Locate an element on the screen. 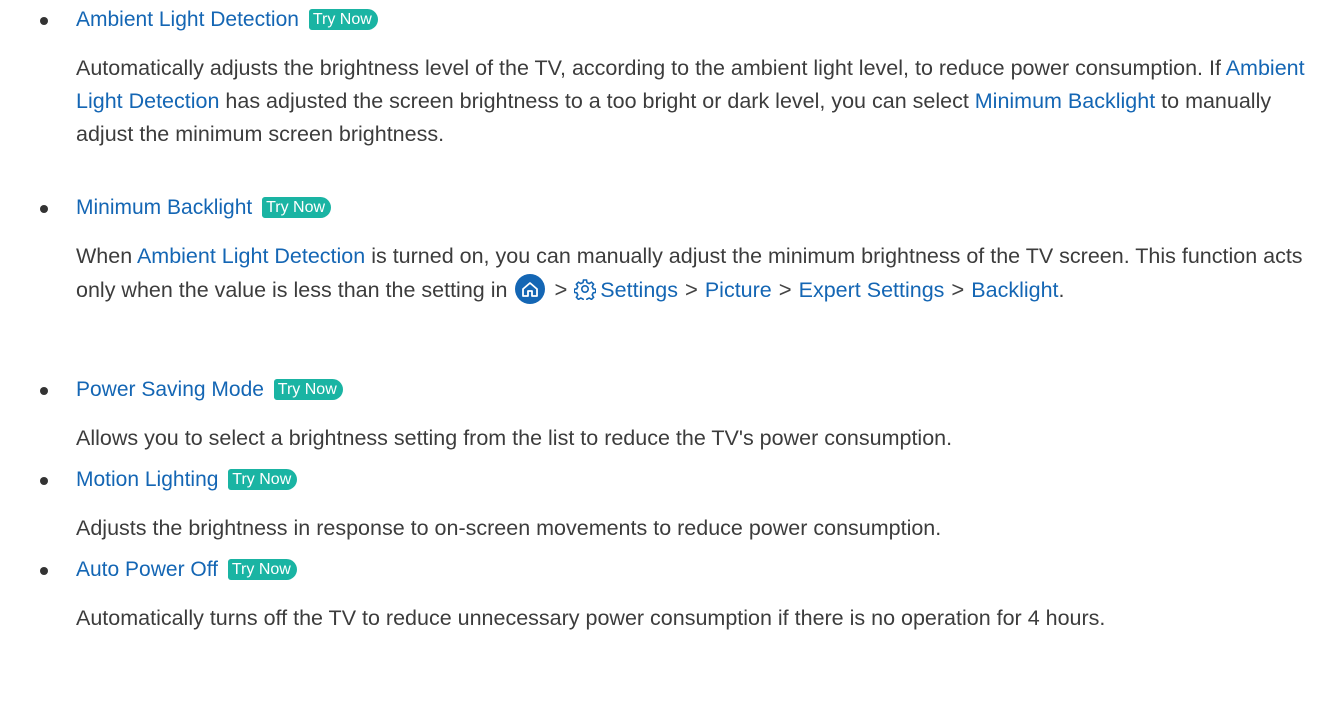 The width and height of the screenshot is (1335, 716). item-heading: Auto Power Off Try Now is located at coordinates (186, 570).